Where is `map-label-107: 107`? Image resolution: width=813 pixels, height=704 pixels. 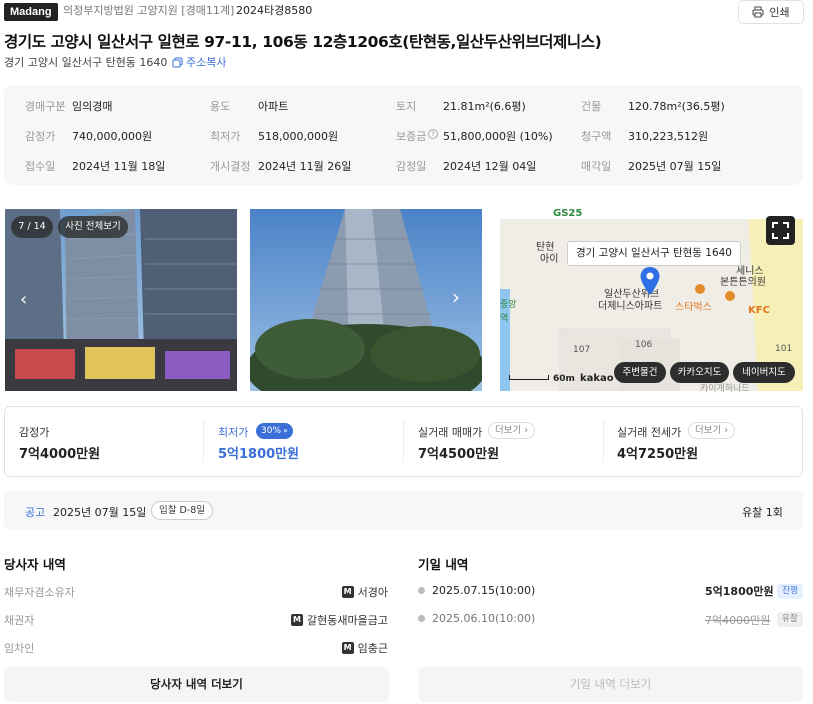
map-label-107: 107 is located at coordinates (582, 350).